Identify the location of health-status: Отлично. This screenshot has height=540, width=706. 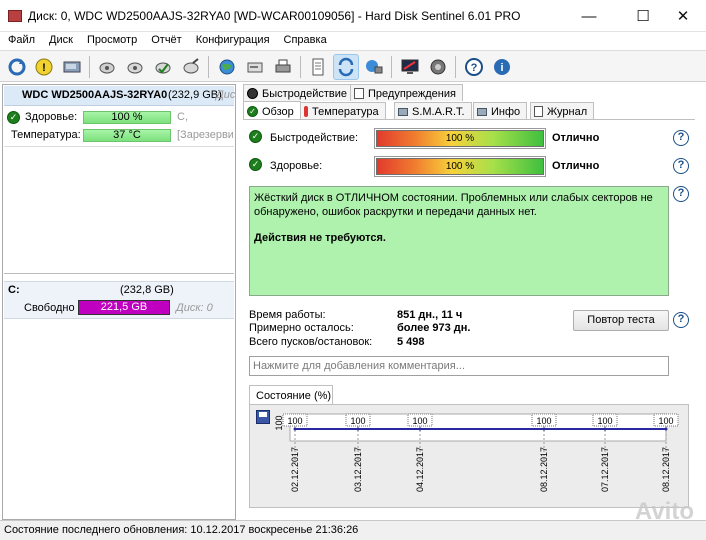
(576, 166).